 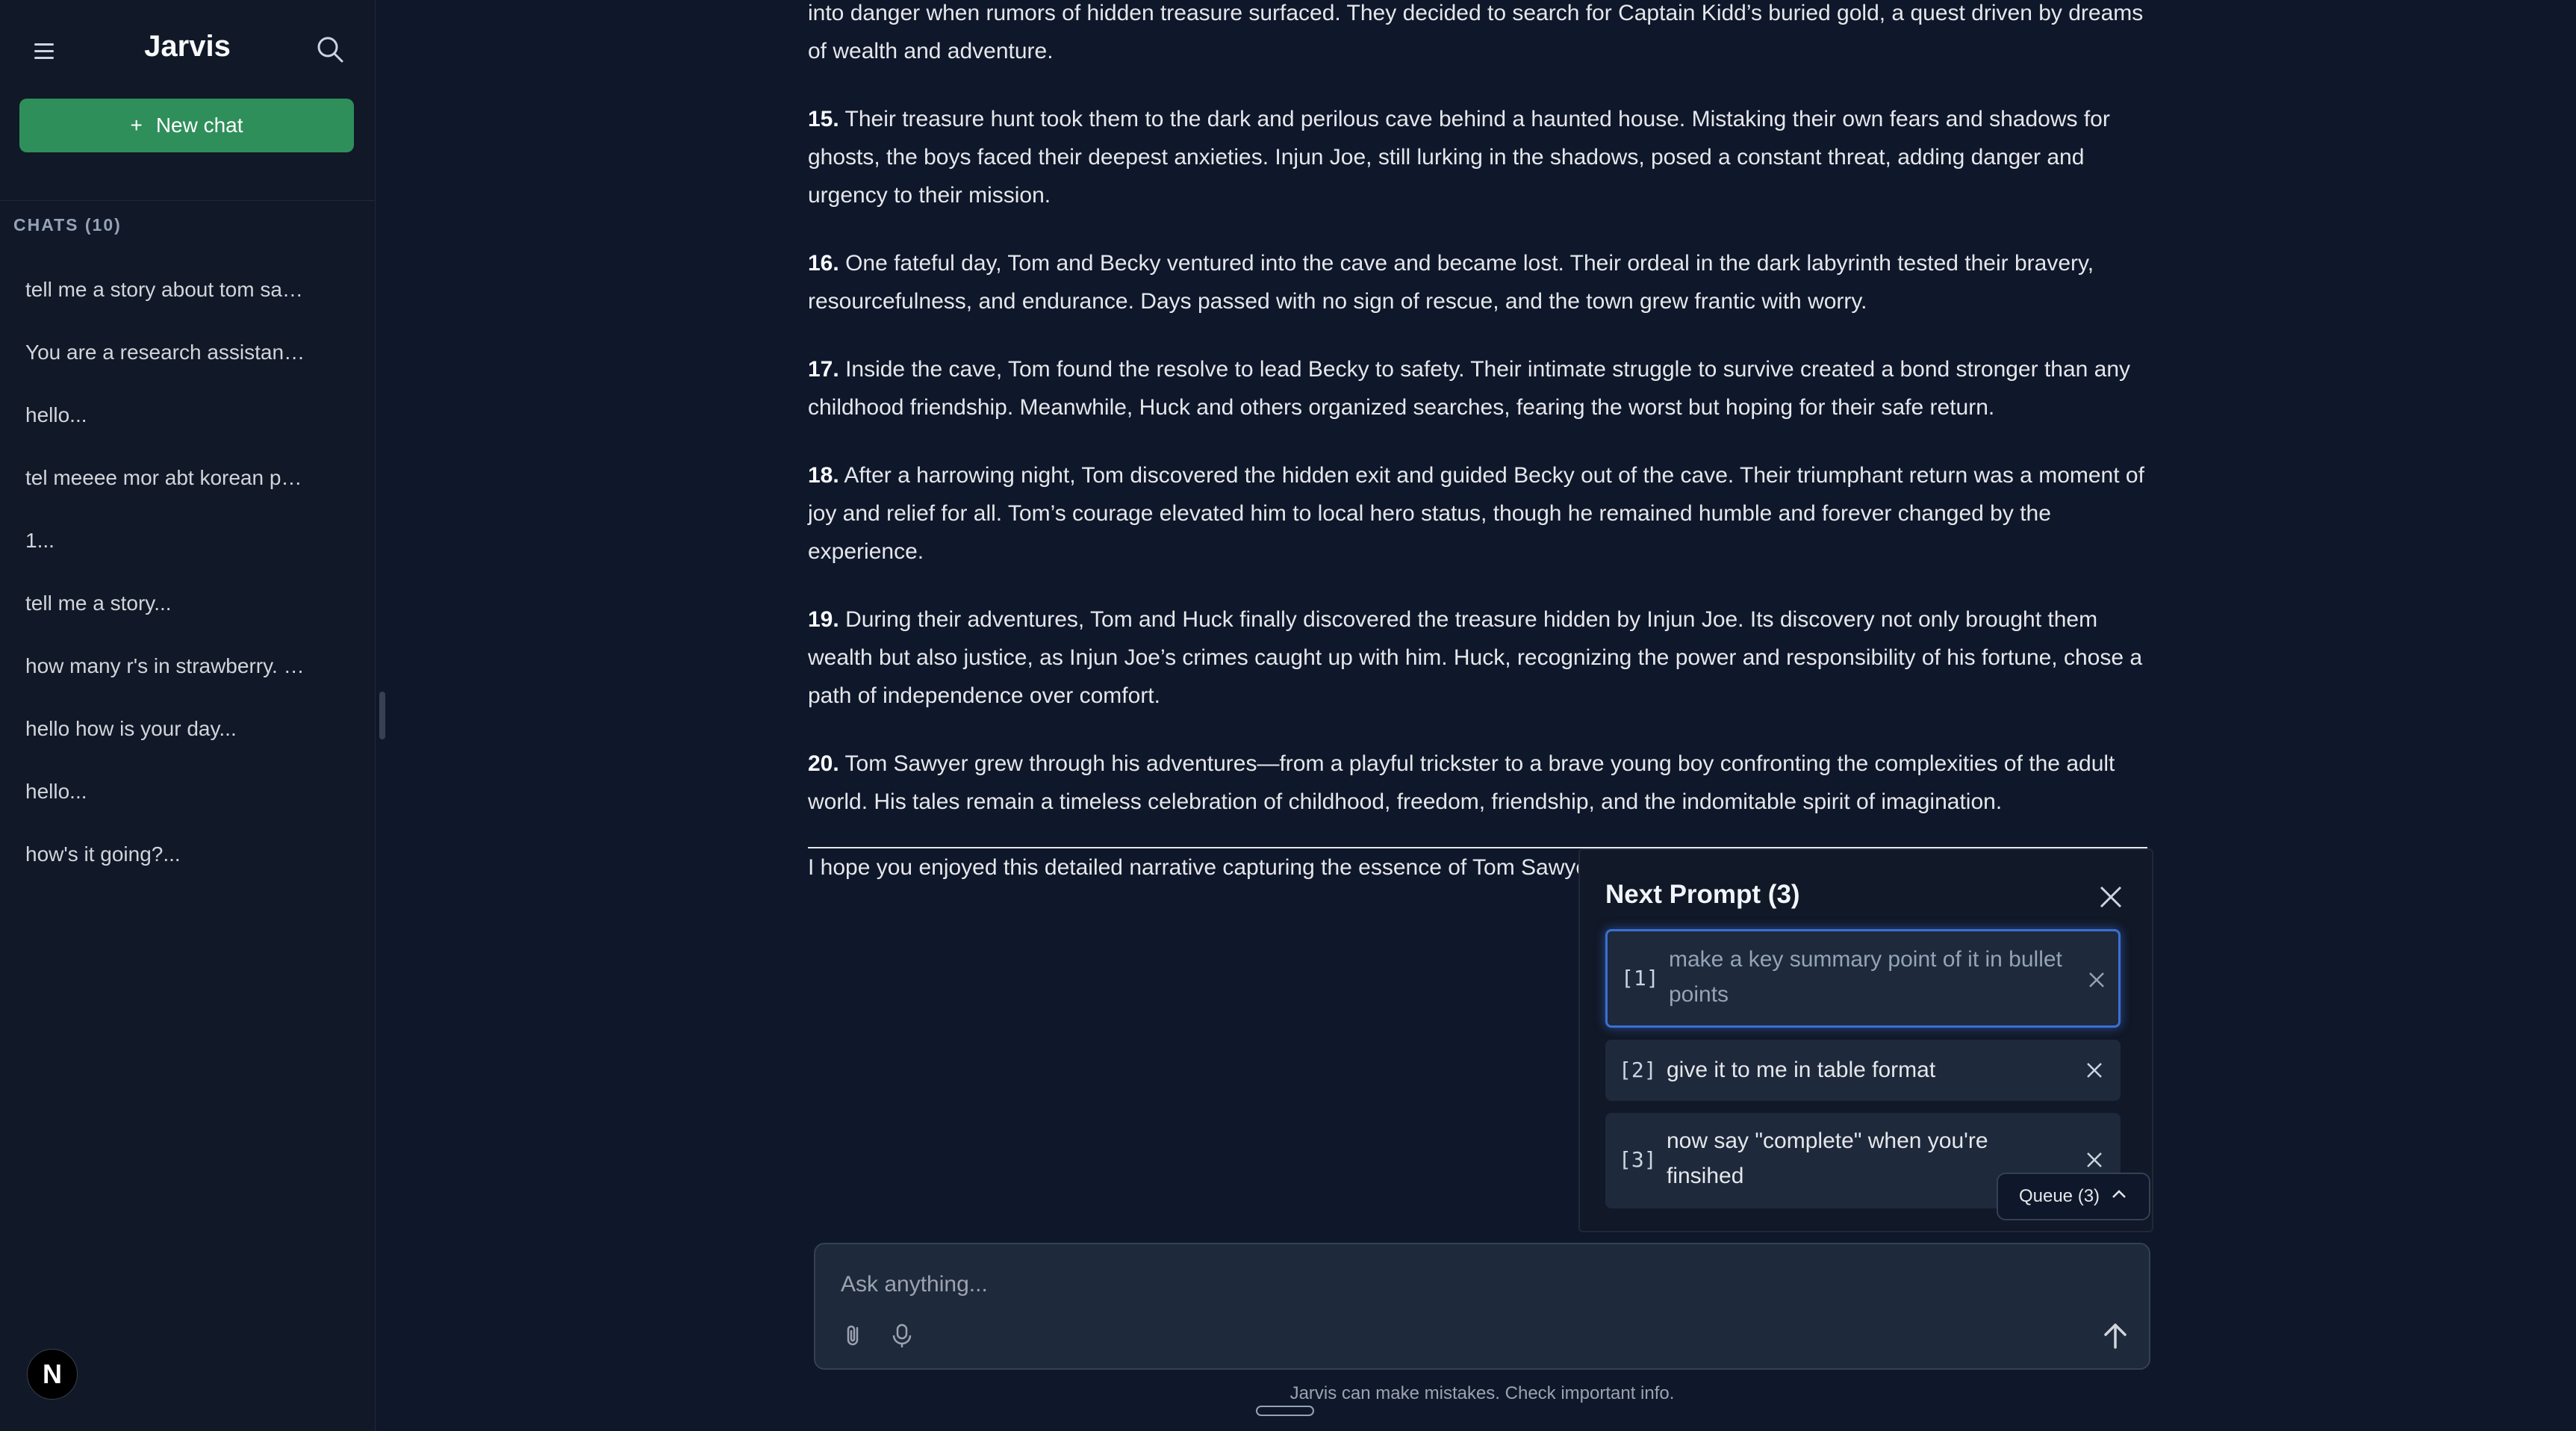 I want to click on item-number: 17., so click(x=823, y=370).